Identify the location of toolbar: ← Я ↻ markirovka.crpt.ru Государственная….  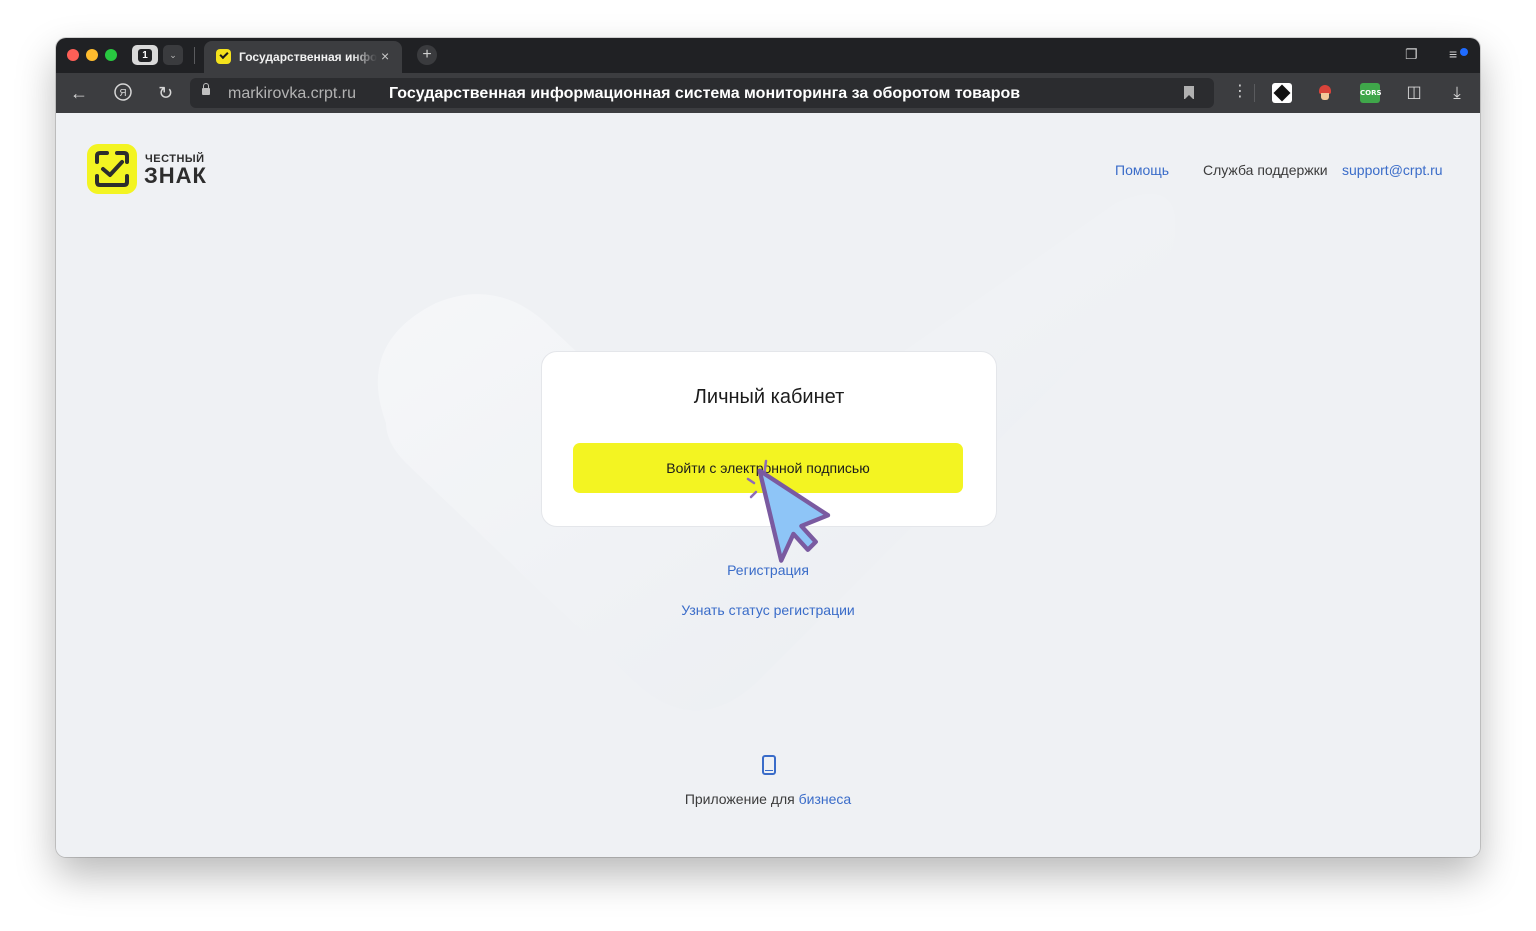
(768, 93).